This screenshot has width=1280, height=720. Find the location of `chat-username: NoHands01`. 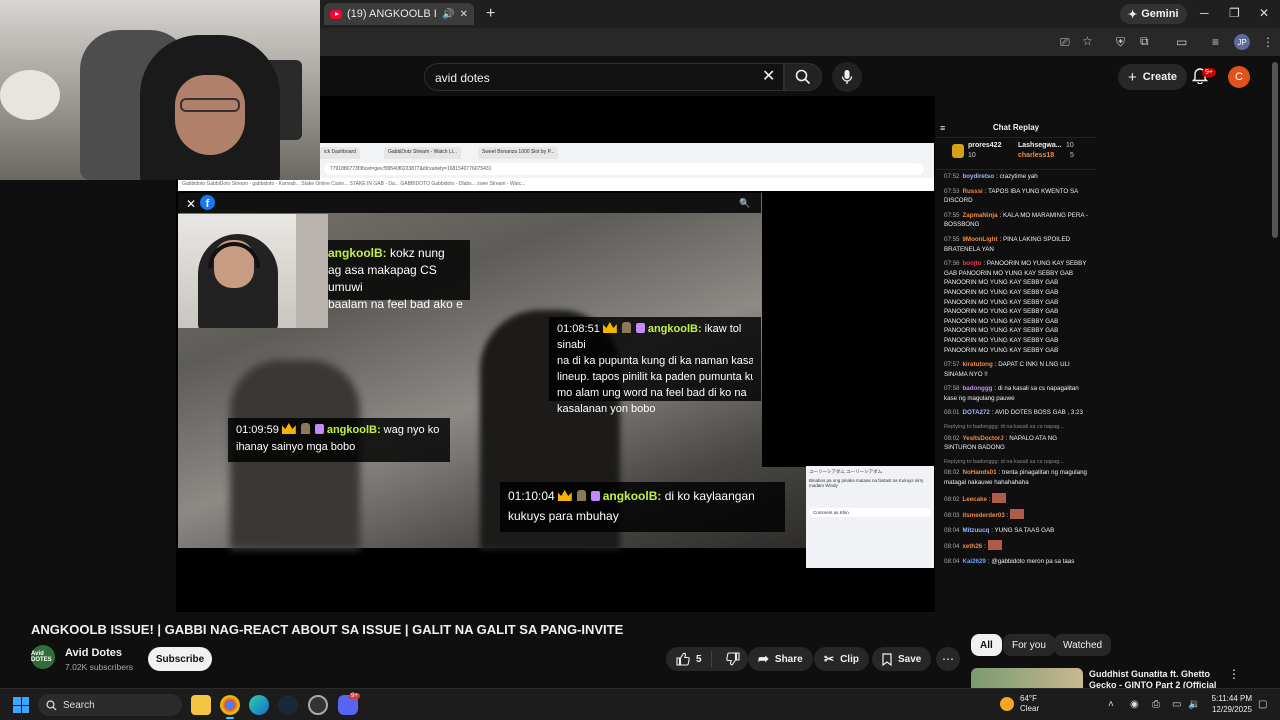

chat-username: NoHands01 is located at coordinates (979, 472).